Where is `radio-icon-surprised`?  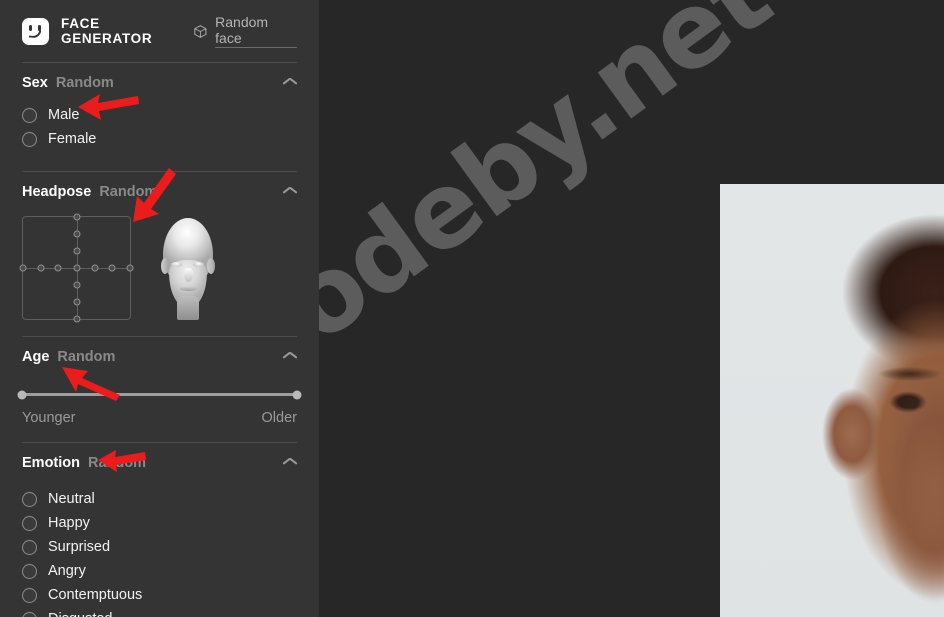 radio-icon-surprised is located at coordinates (29, 547).